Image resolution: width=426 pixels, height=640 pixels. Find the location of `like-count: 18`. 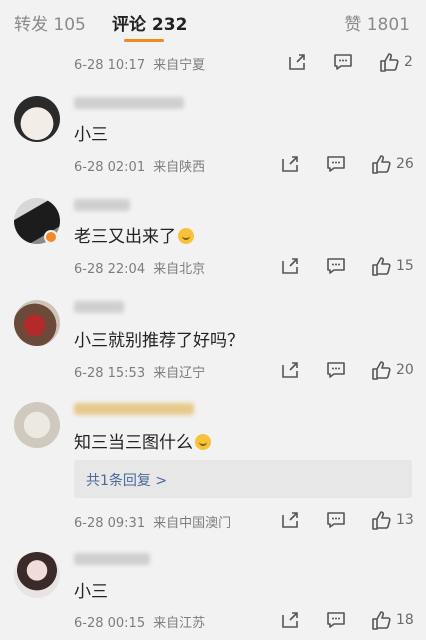

like-count: 18 is located at coordinates (405, 620).